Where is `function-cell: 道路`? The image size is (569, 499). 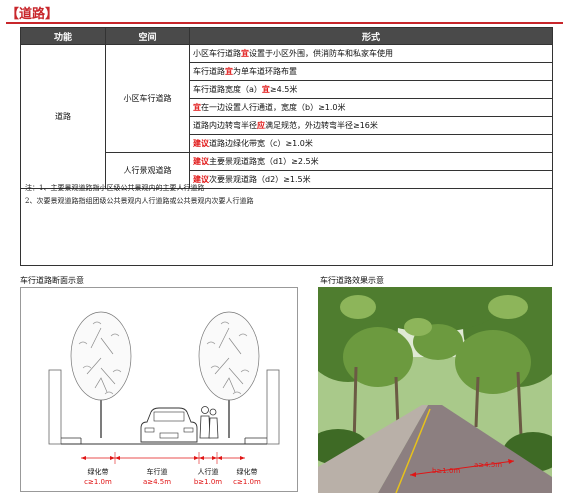 function-cell: 道路 is located at coordinates (63, 116).